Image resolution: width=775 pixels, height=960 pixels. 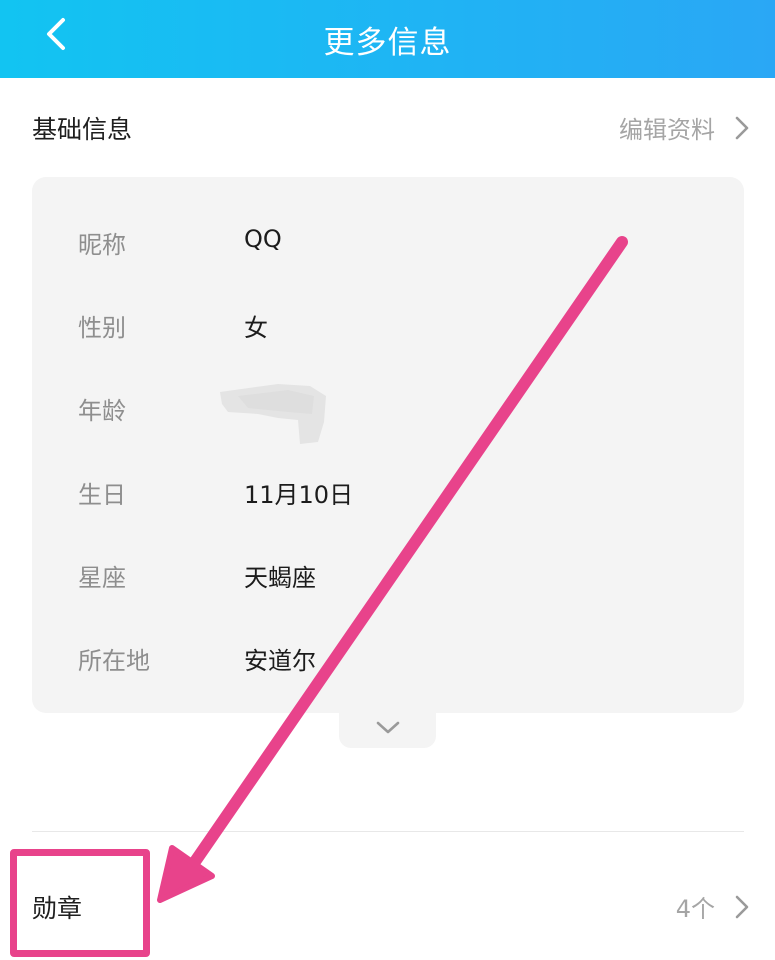 What do you see at coordinates (388, 831) in the screenshot?
I see `section-divider` at bounding box center [388, 831].